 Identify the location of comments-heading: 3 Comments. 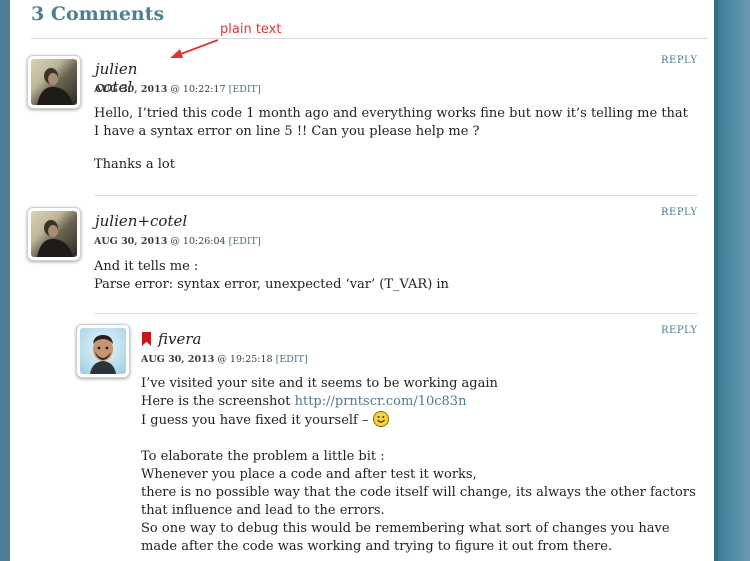
(98, 14).